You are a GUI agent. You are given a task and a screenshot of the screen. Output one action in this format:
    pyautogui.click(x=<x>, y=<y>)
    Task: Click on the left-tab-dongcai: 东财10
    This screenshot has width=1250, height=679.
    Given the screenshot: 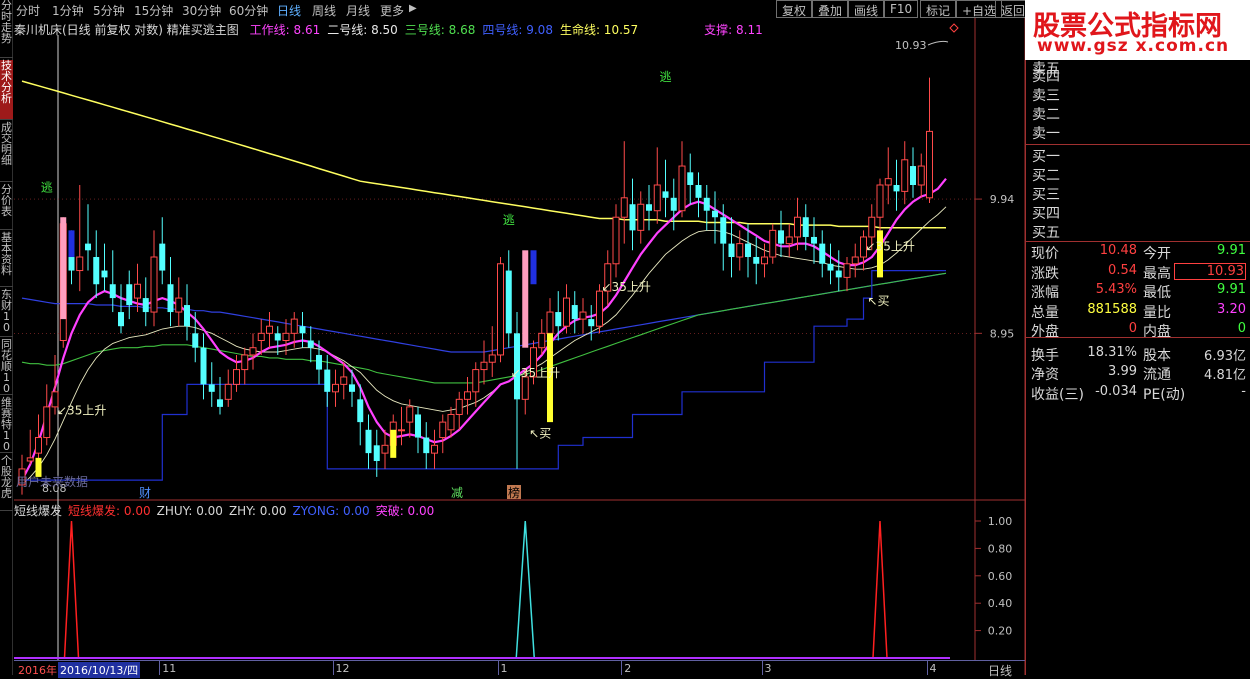 What is the action you would take?
    pyautogui.click(x=6, y=313)
    